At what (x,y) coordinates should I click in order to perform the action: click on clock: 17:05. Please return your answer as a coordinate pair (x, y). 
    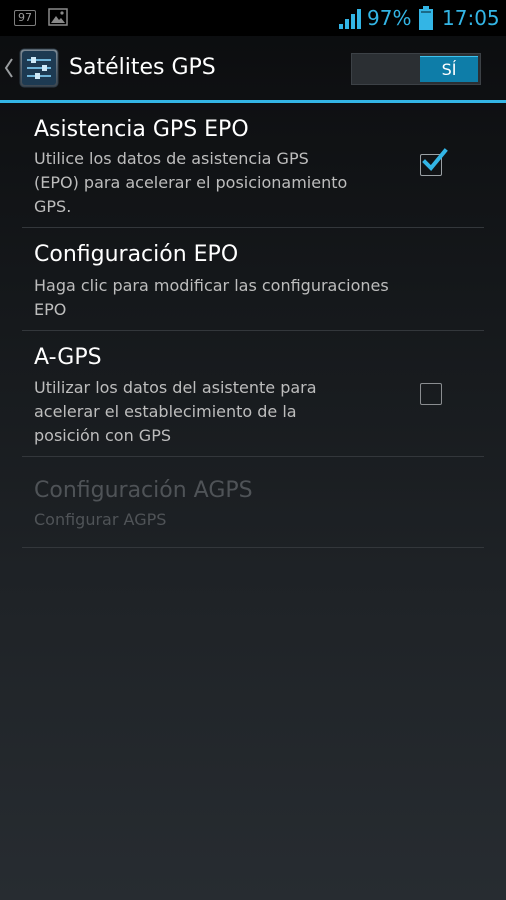
    Looking at the image, I should click on (471, 18).